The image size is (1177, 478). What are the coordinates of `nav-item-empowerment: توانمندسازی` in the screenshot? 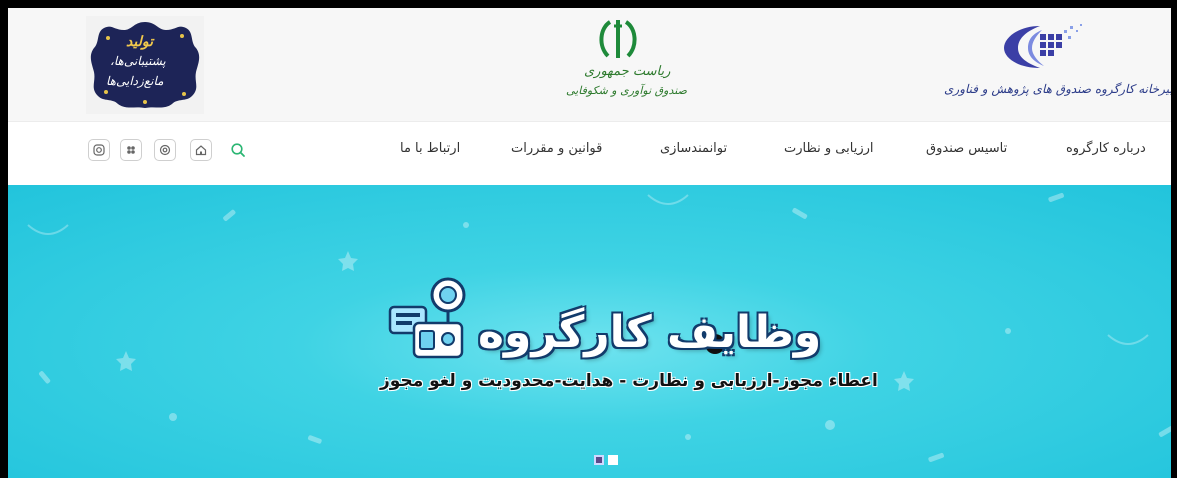 It's located at (693, 148).